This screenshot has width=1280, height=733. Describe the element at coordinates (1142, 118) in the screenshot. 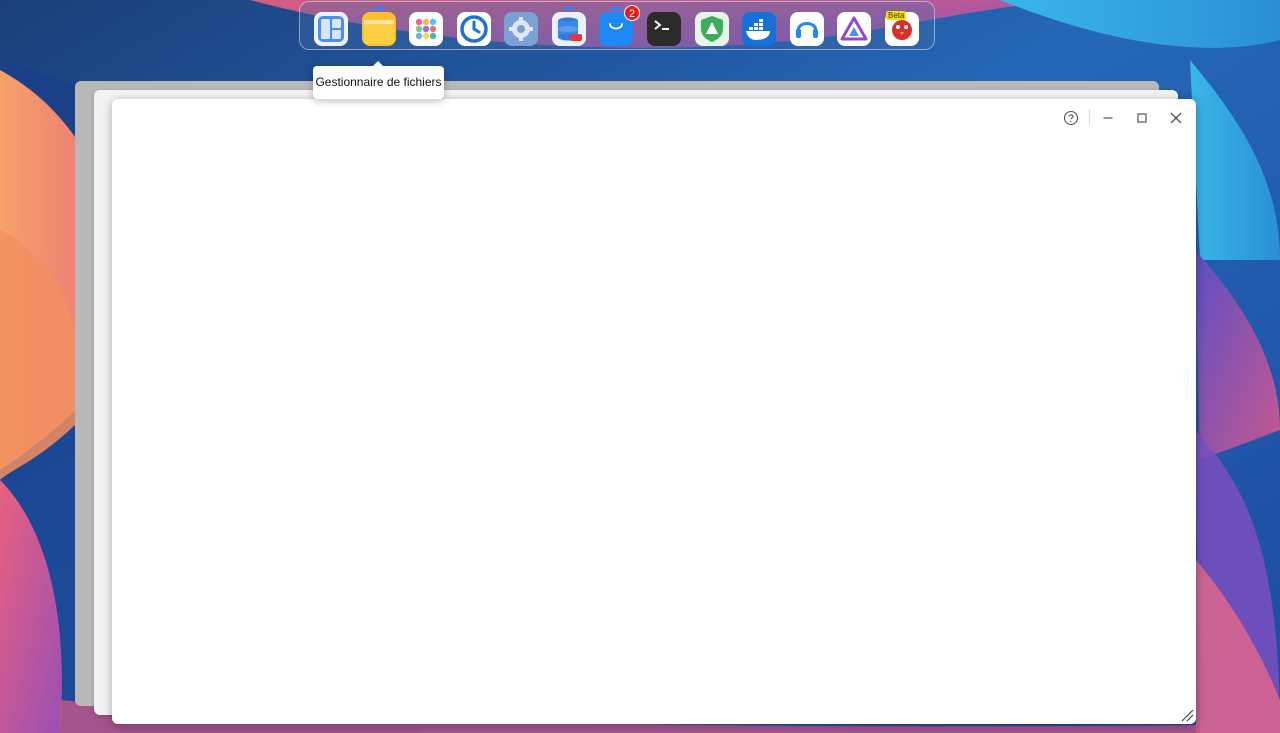

I see `maximize-icon` at that location.